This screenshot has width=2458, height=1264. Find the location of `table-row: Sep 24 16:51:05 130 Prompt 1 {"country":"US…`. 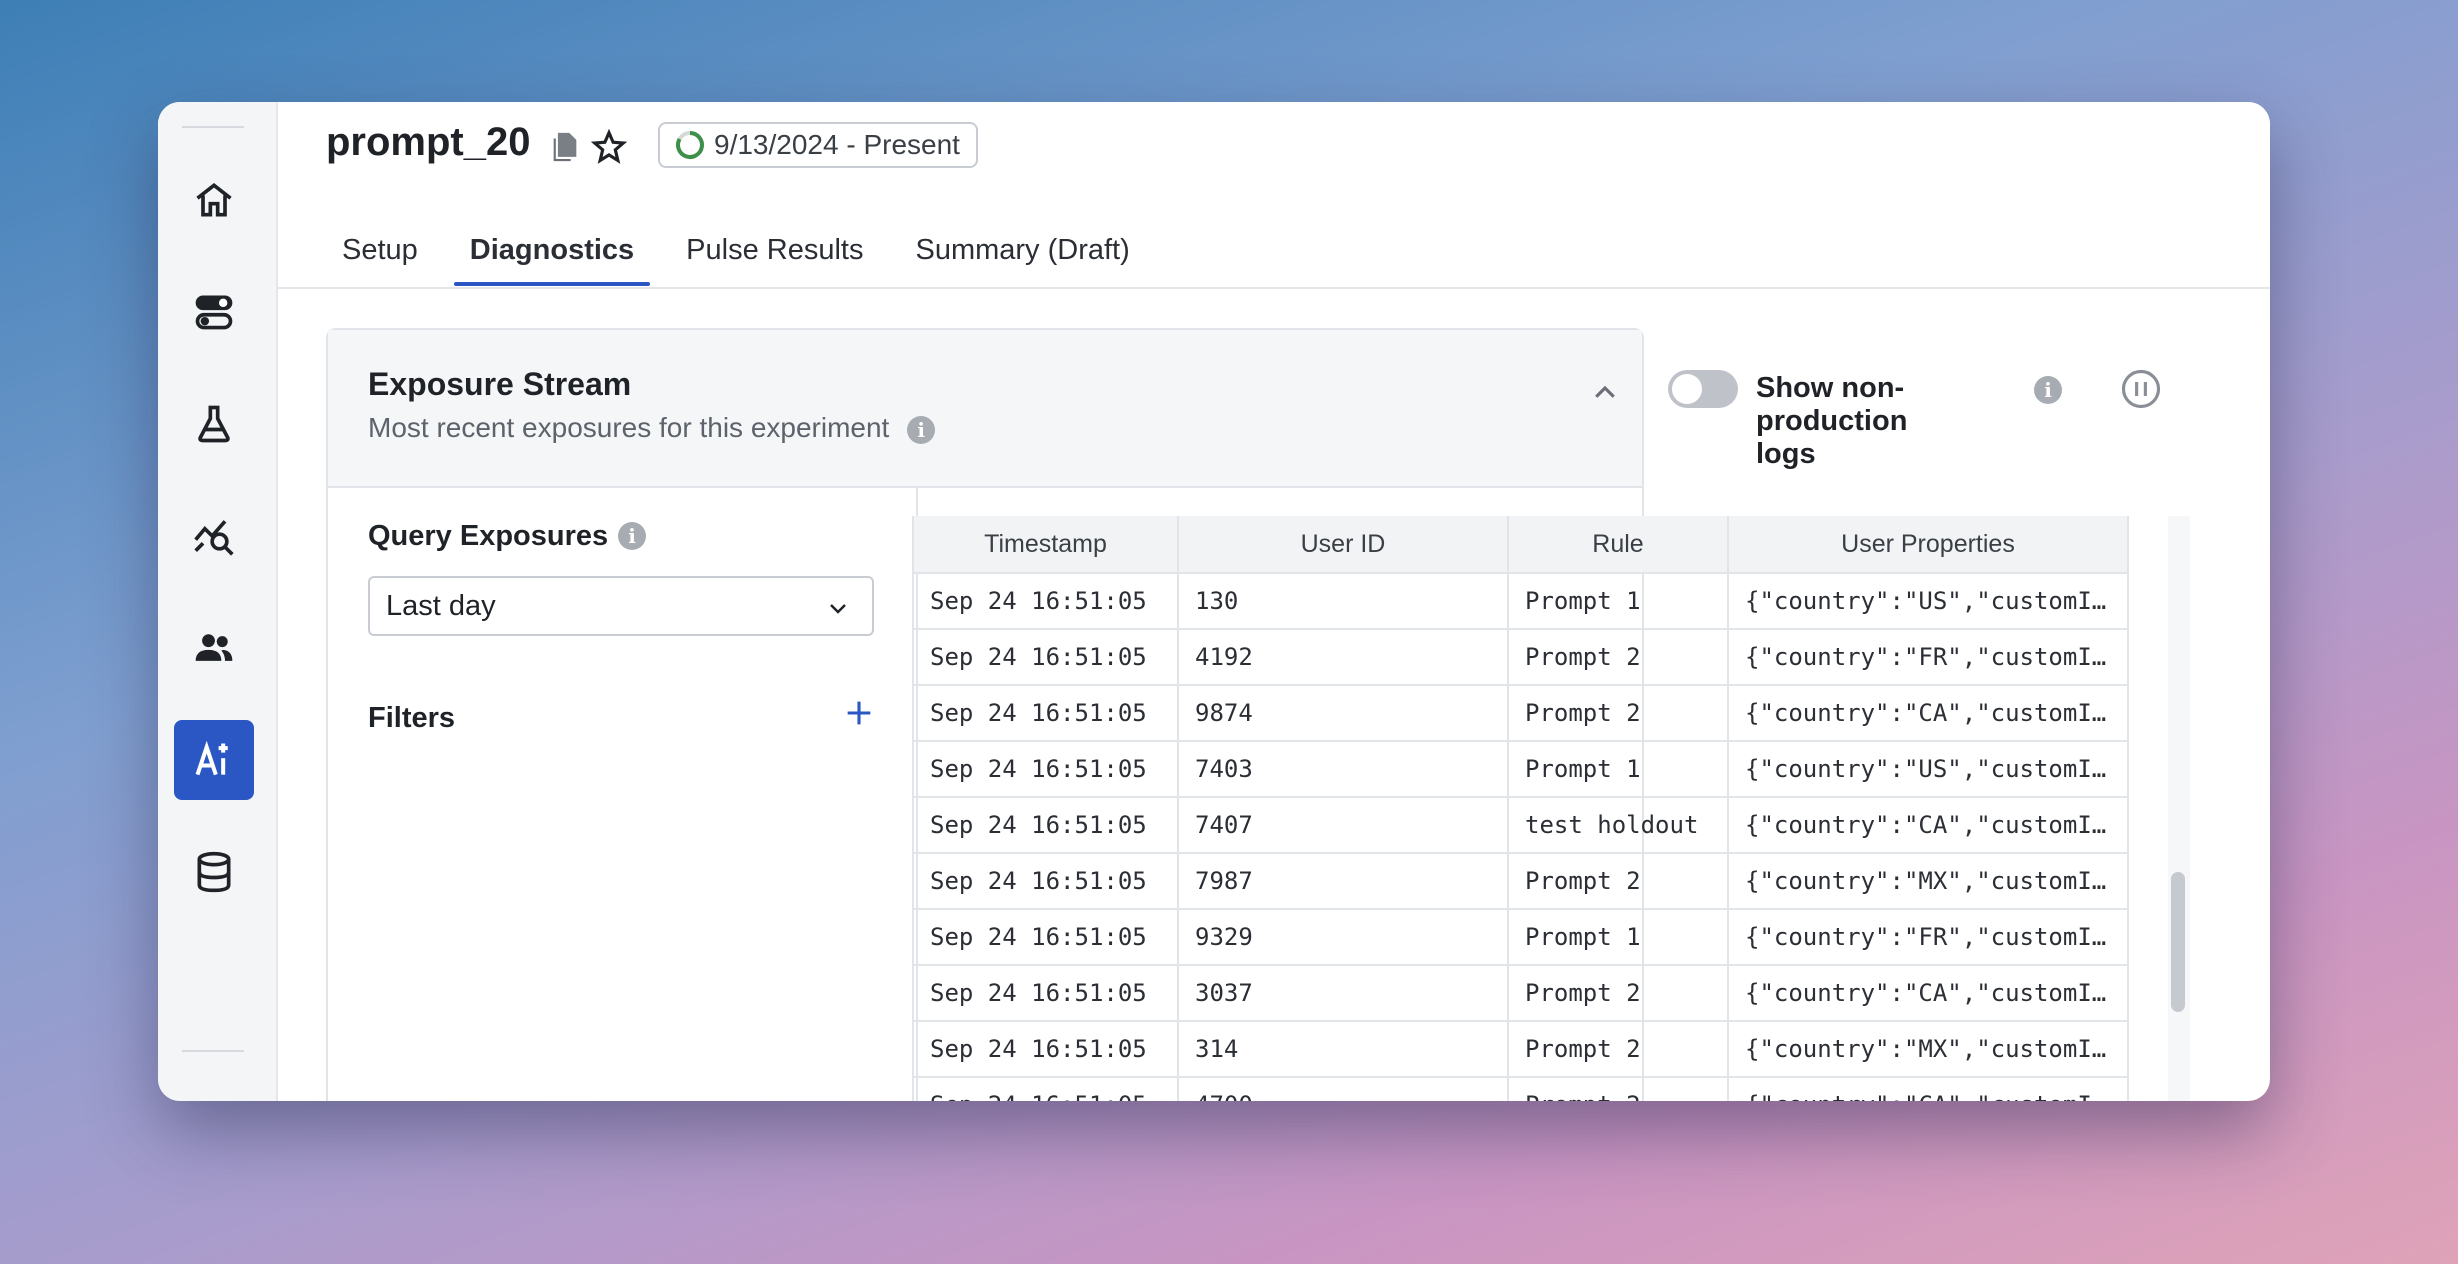

table-row: Sep 24 16:51:05 130 Prompt 1 {"country":"US… is located at coordinates (1521, 601).